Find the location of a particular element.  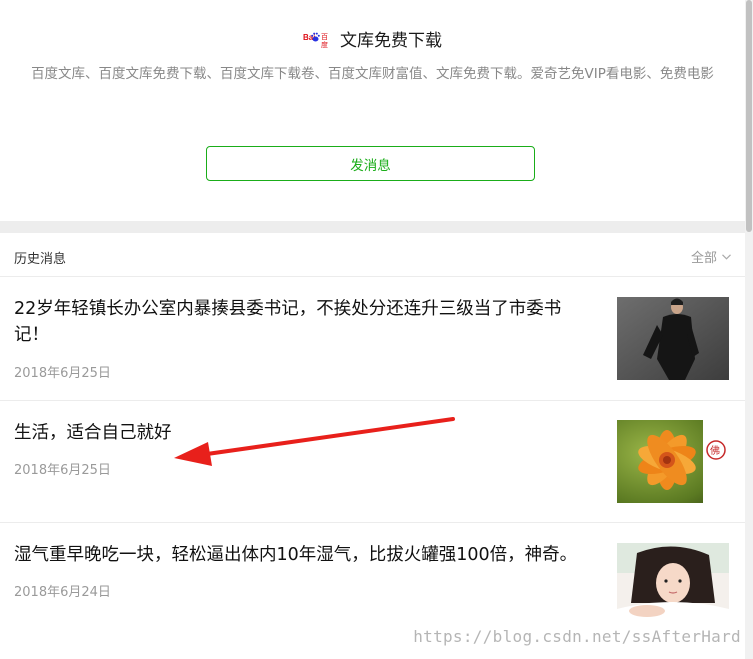

account-name: 文库免费下载 is located at coordinates (391, 40).